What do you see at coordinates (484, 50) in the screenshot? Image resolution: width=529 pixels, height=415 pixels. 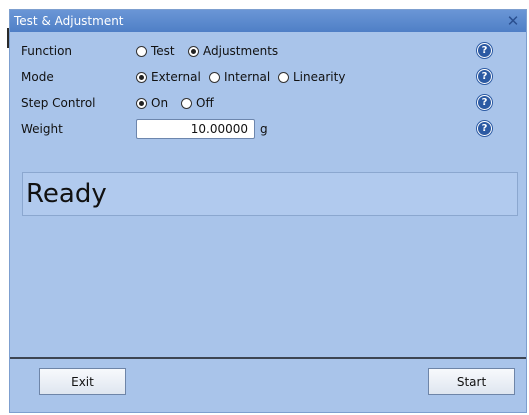 I see `function-help-icon: ?` at bounding box center [484, 50].